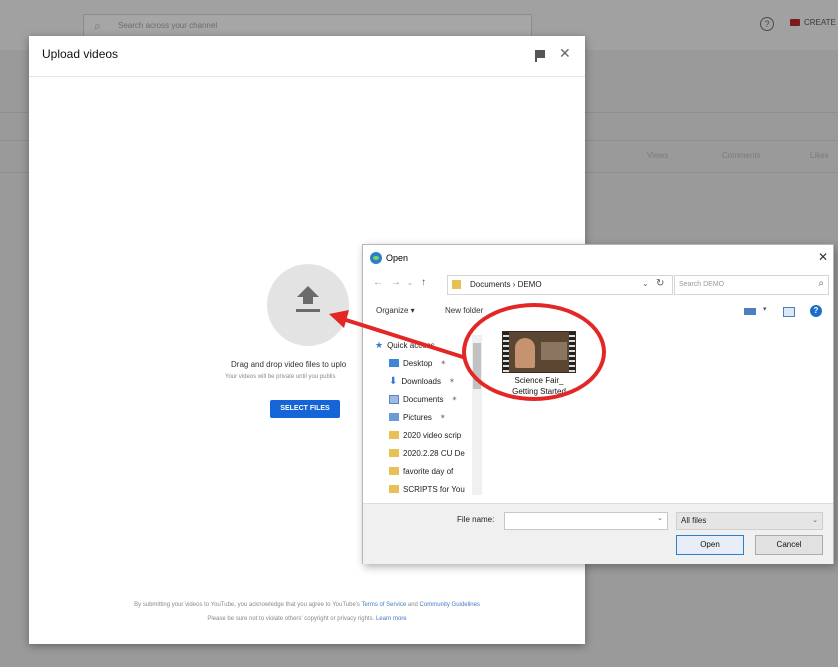 Image resolution: width=838 pixels, height=667 pixels. Describe the element at coordinates (394, 363) in the screenshot. I see `desktop-icon` at that location.